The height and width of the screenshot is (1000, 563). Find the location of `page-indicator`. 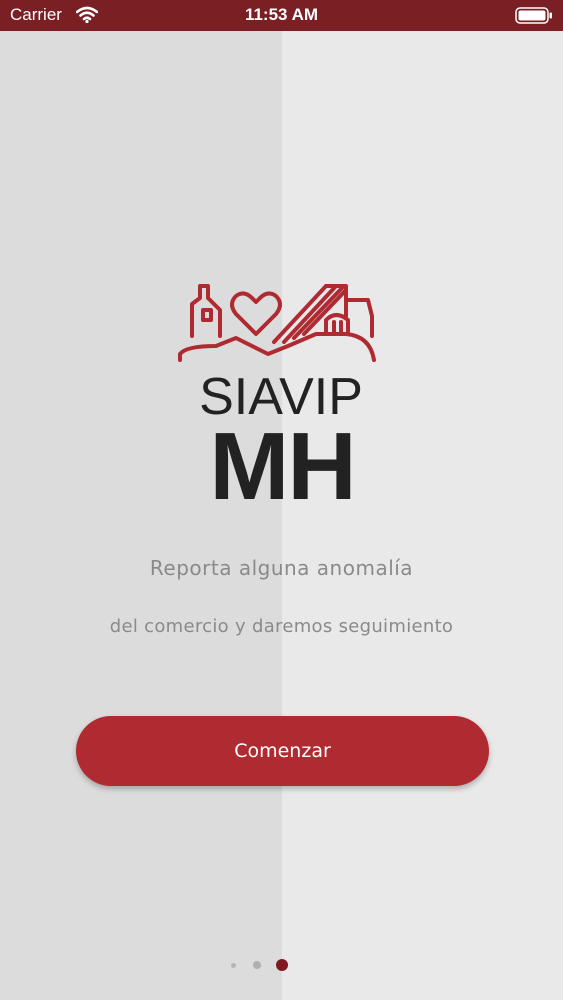

page-indicator is located at coordinates (281, 966).